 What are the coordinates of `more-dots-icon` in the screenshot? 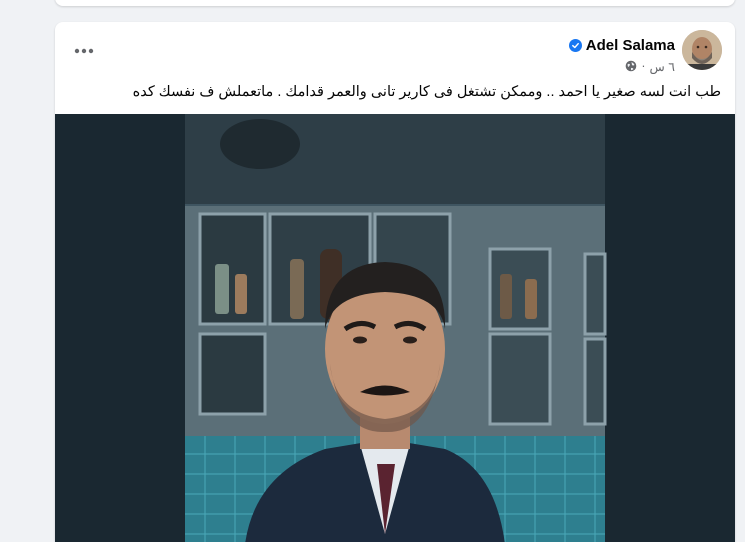 It's located at (84, 51).